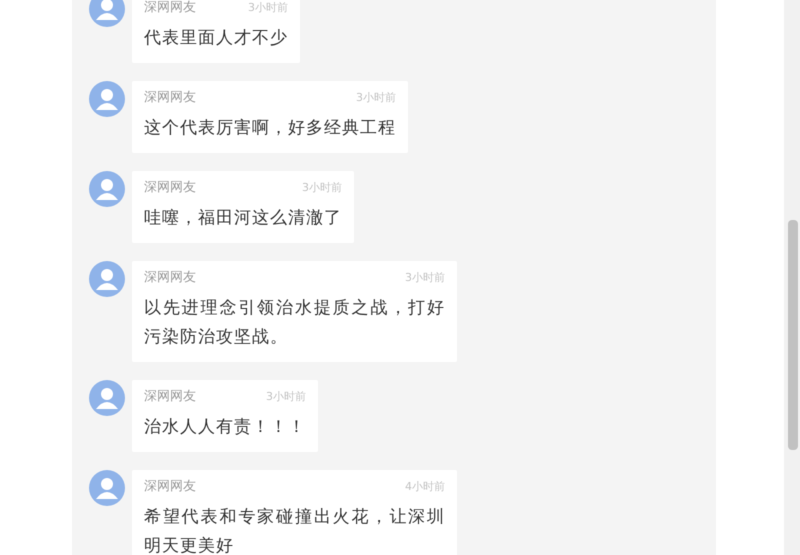  I want to click on comment-text: 以先进理念引领治水提质之战，打好污染防治攻坚战。, so click(294, 323).